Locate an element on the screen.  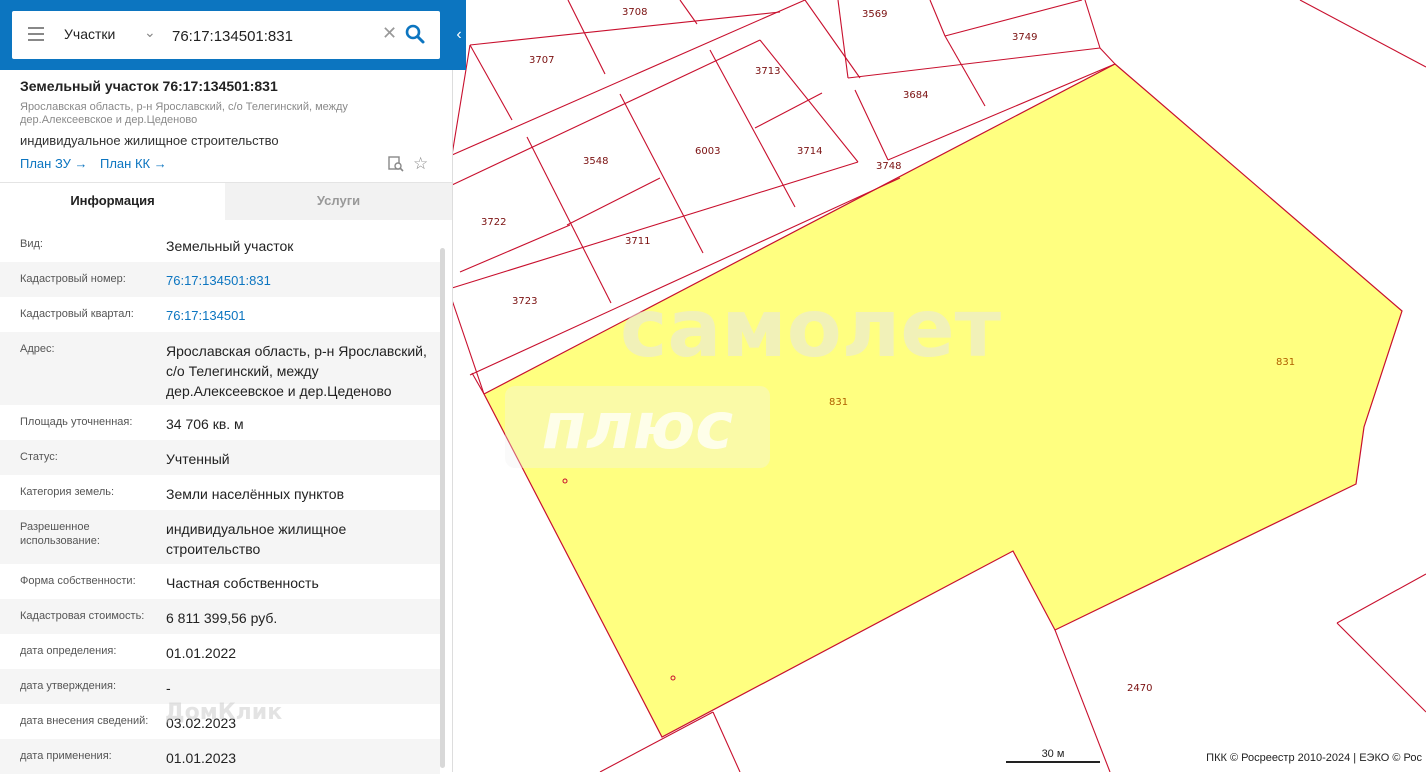
attribute-key: Кадастровый номер: is located at coordinates (73, 279).